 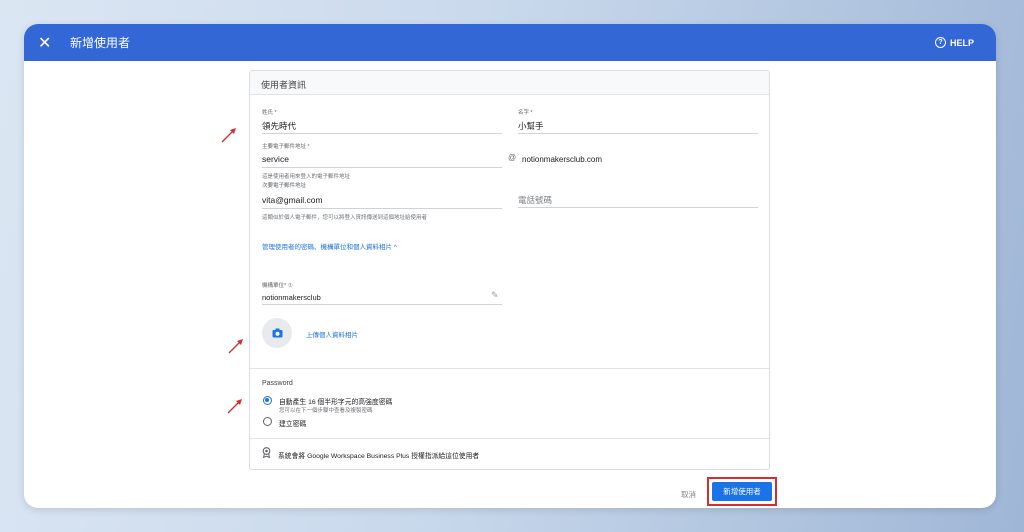 What do you see at coordinates (267, 400) in the screenshot?
I see `auto-password-radio` at bounding box center [267, 400].